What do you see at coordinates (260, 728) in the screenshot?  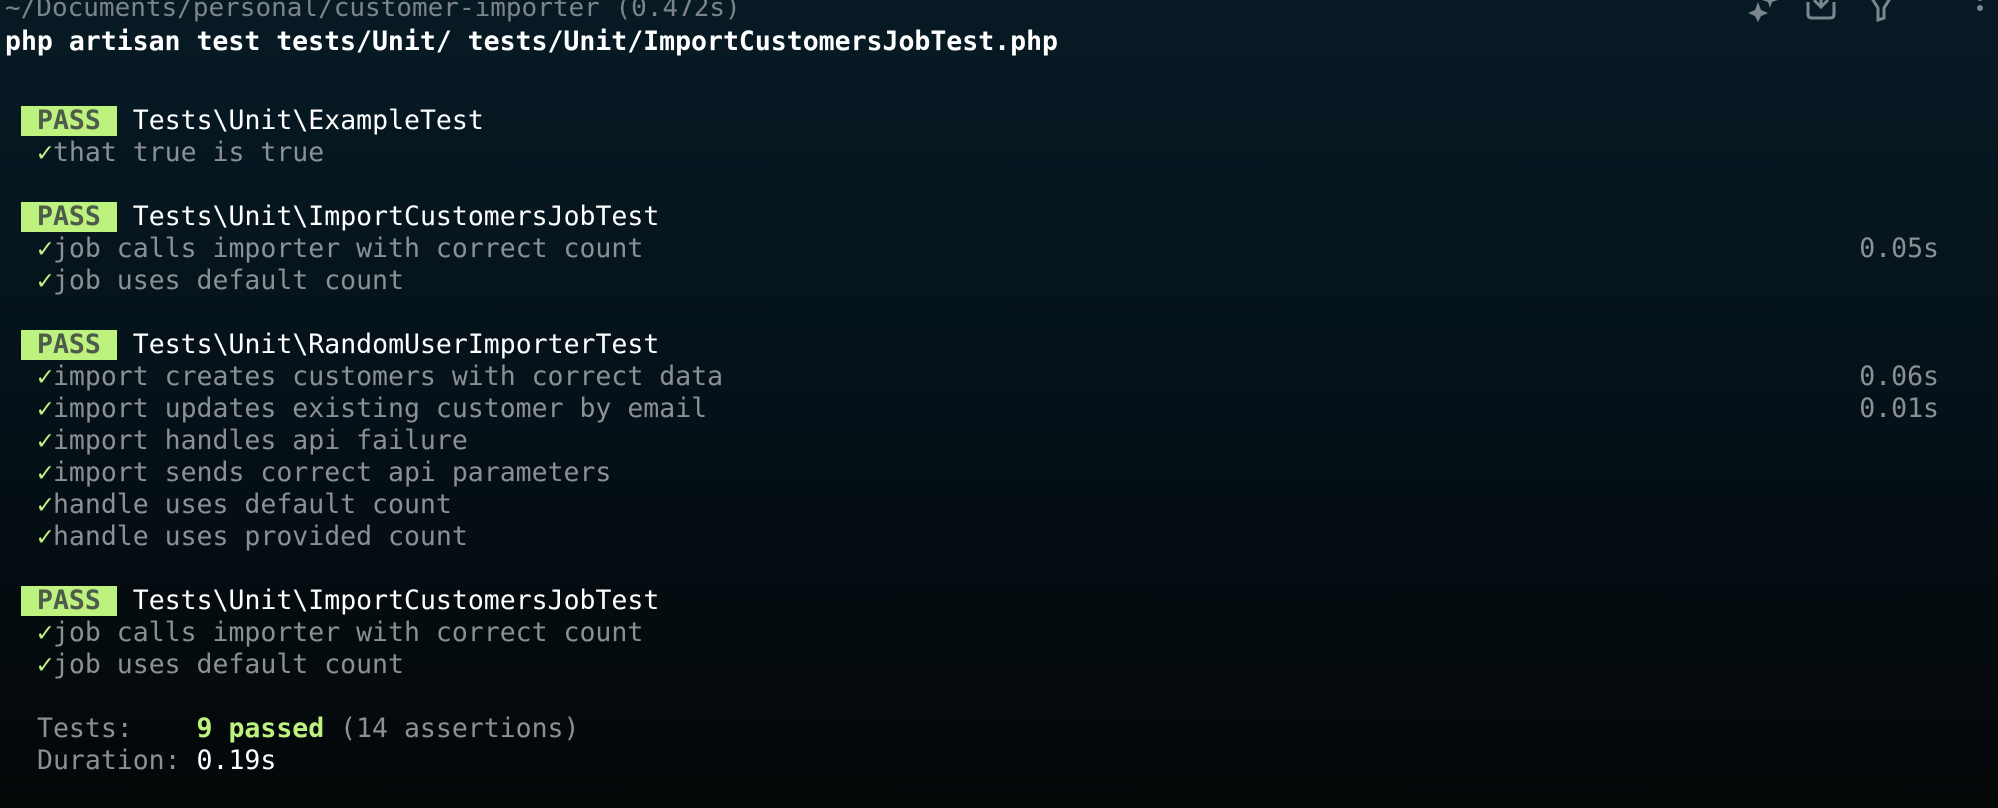 I see `passed-count: 9 passed` at bounding box center [260, 728].